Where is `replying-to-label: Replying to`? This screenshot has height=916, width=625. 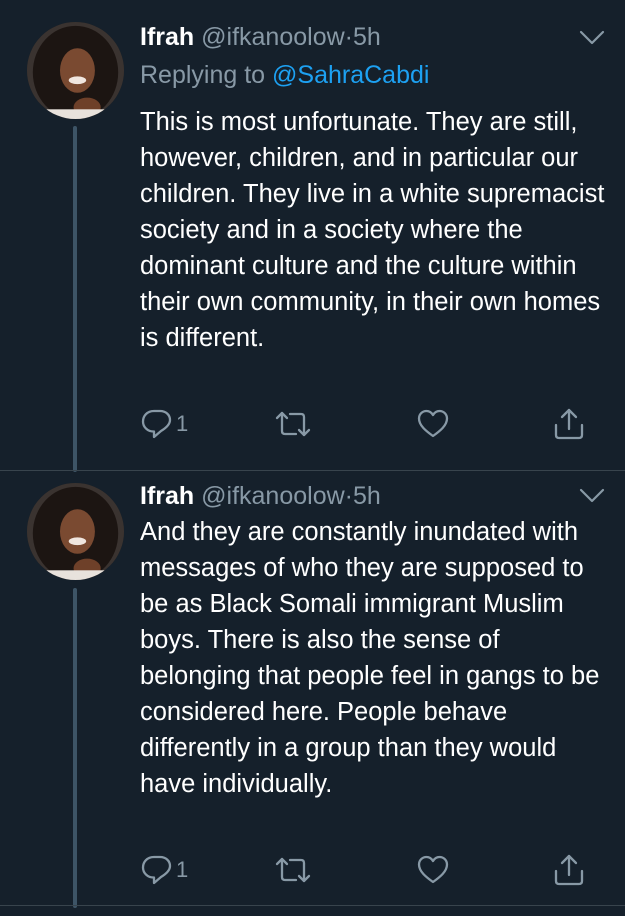
replying-to-label: Replying to is located at coordinates (203, 75).